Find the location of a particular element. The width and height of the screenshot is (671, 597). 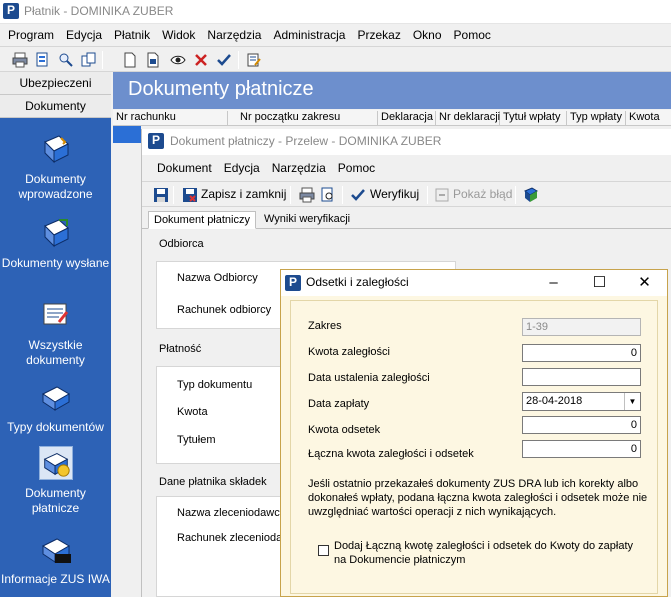

field-label: Rachunek odbiorcy is located at coordinates (224, 310).